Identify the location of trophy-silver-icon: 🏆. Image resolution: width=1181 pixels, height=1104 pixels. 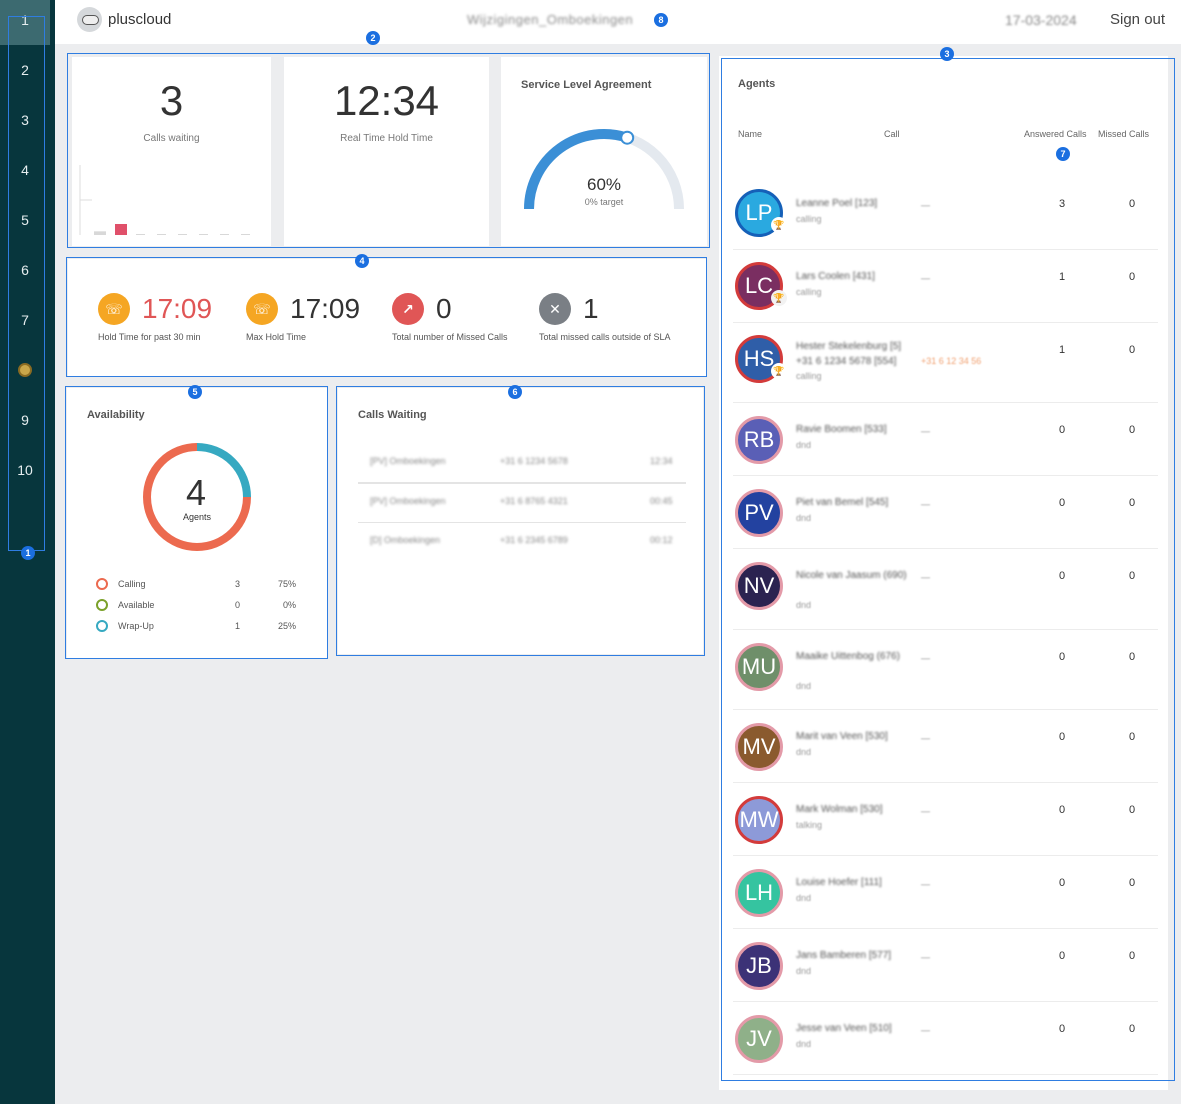
(779, 298).